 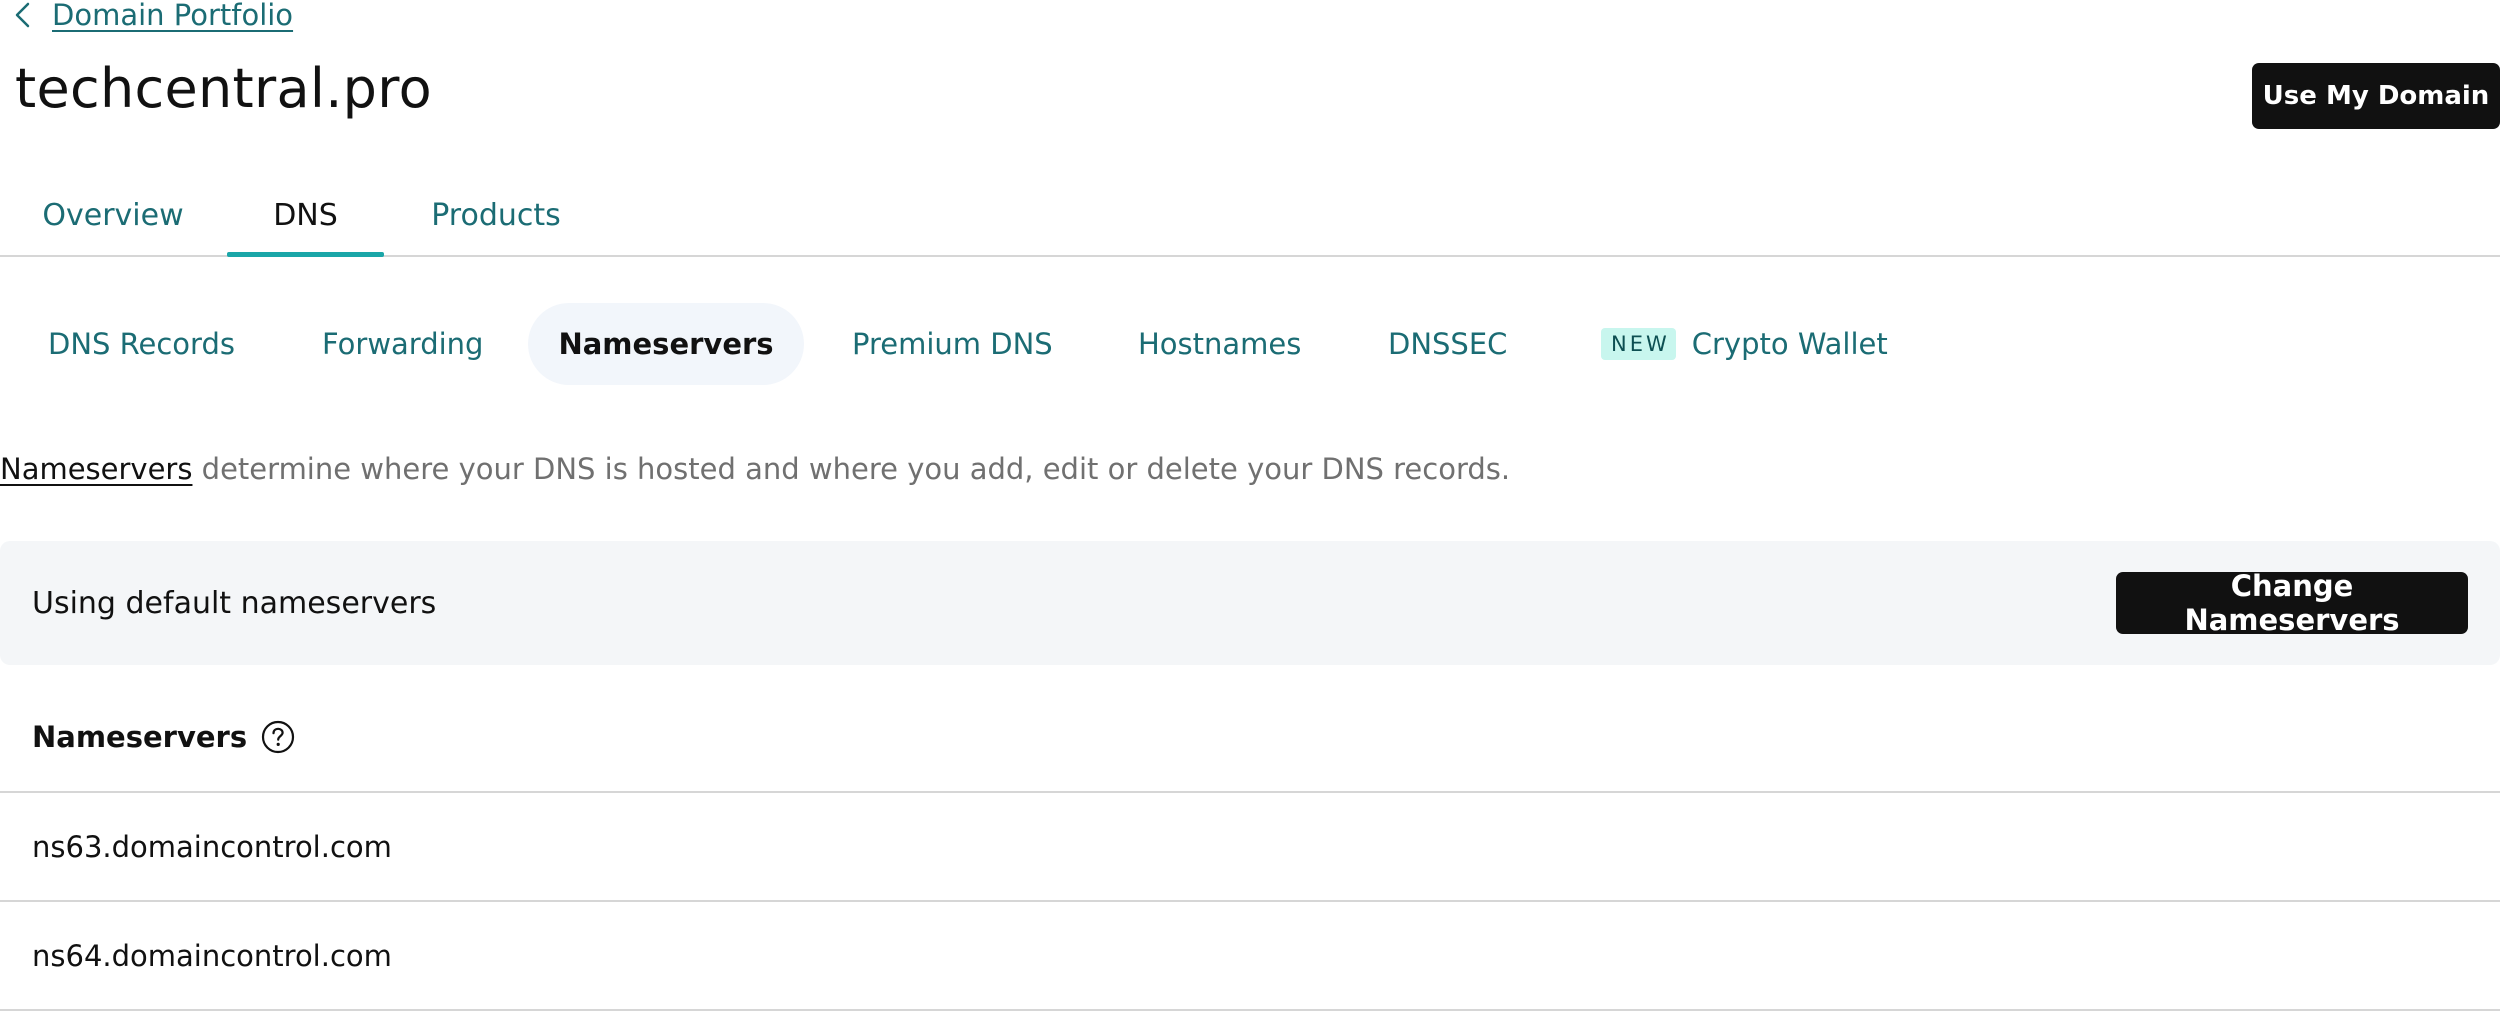 I want to click on subtab-hostnames: Hostnames, so click(x=1219, y=344).